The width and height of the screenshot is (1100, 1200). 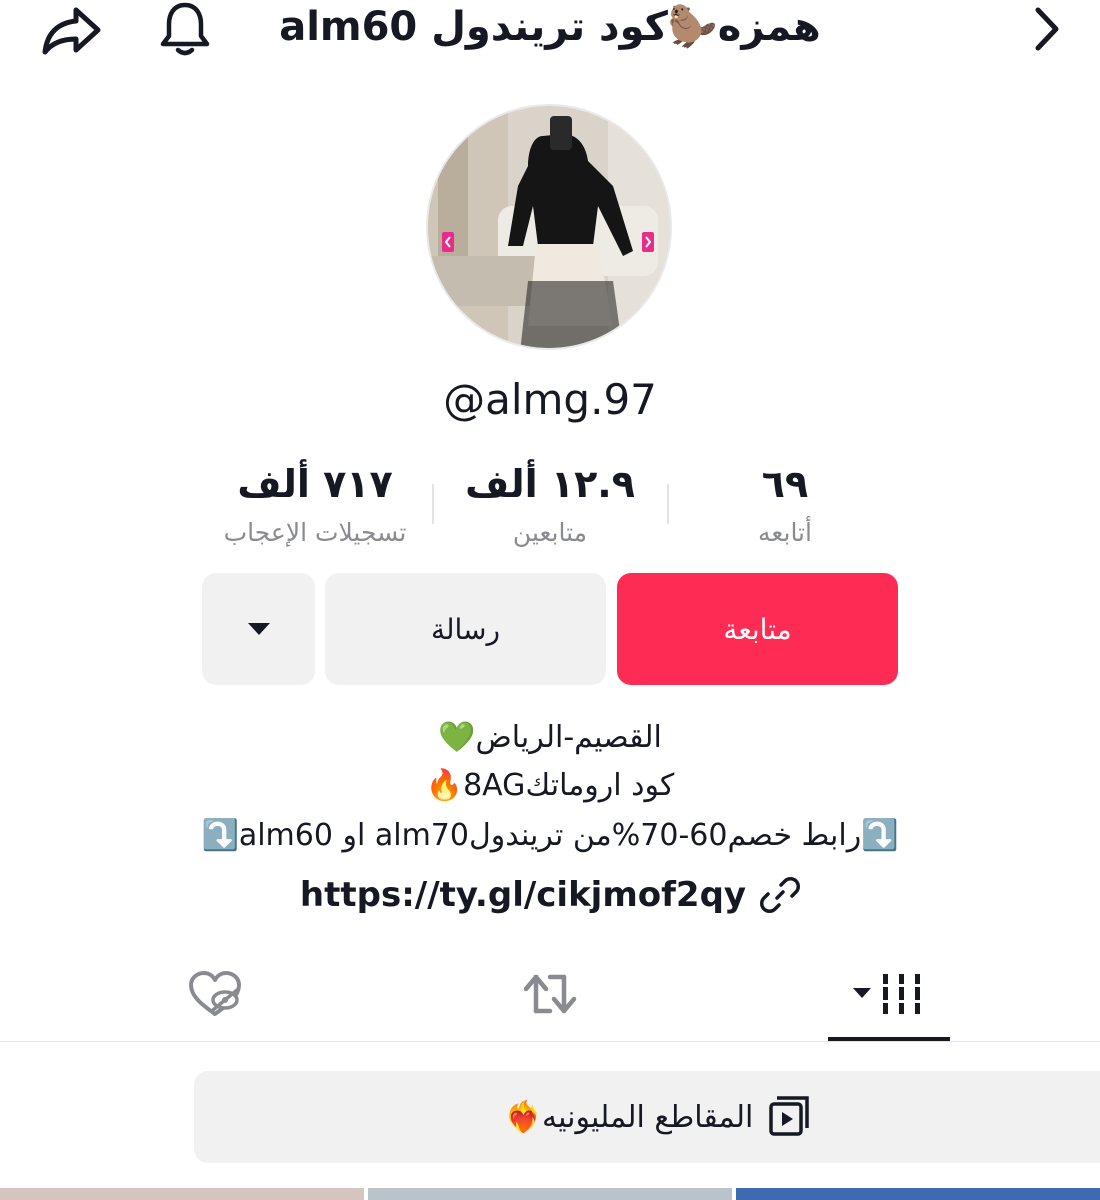 What do you see at coordinates (550, 484) in the screenshot?
I see `followers-count: ١٢.٩ ألف` at bounding box center [550, 484].